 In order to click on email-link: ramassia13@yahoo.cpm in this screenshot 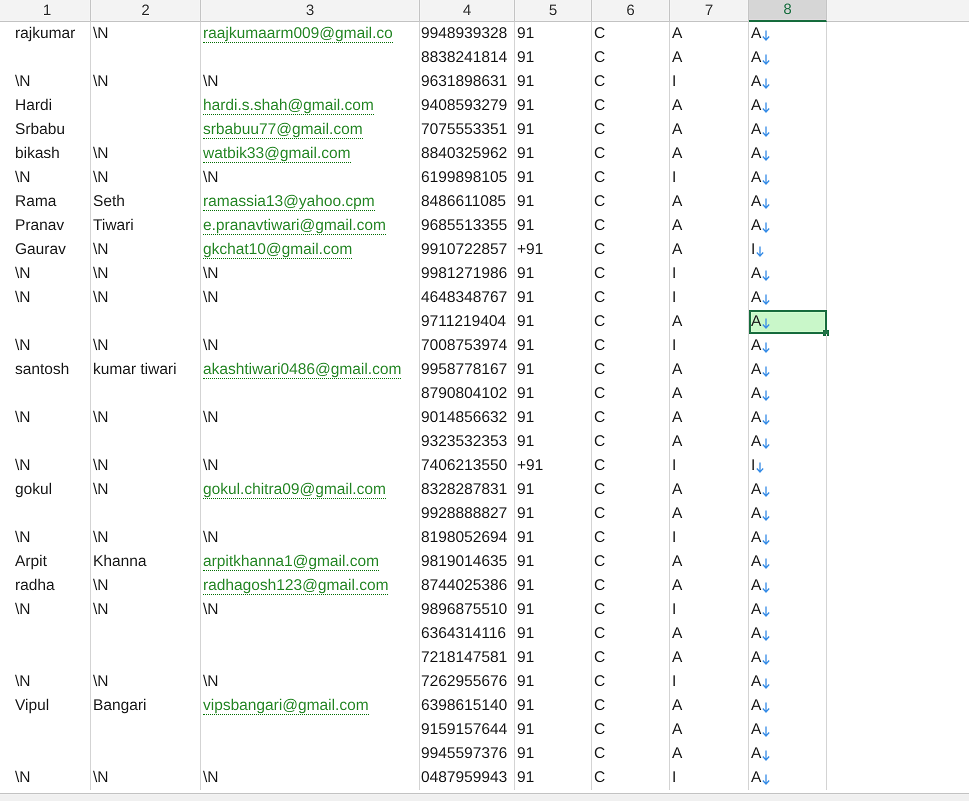, I will do `click(289, 202)`.